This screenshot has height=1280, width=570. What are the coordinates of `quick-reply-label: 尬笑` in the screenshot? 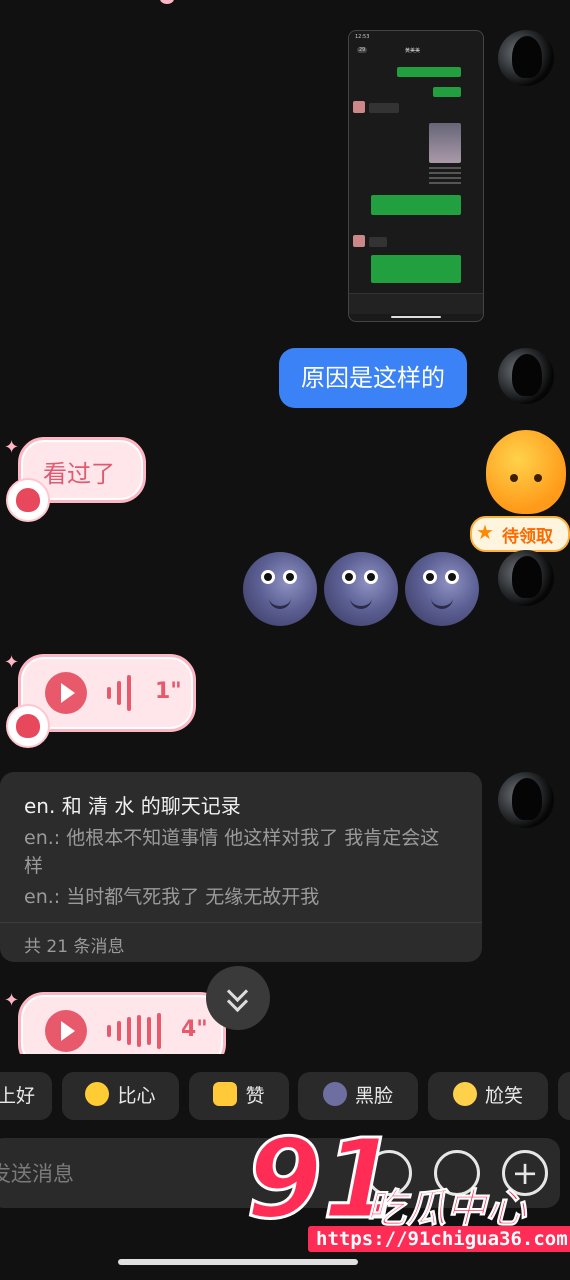 It's located at (503, 1096).